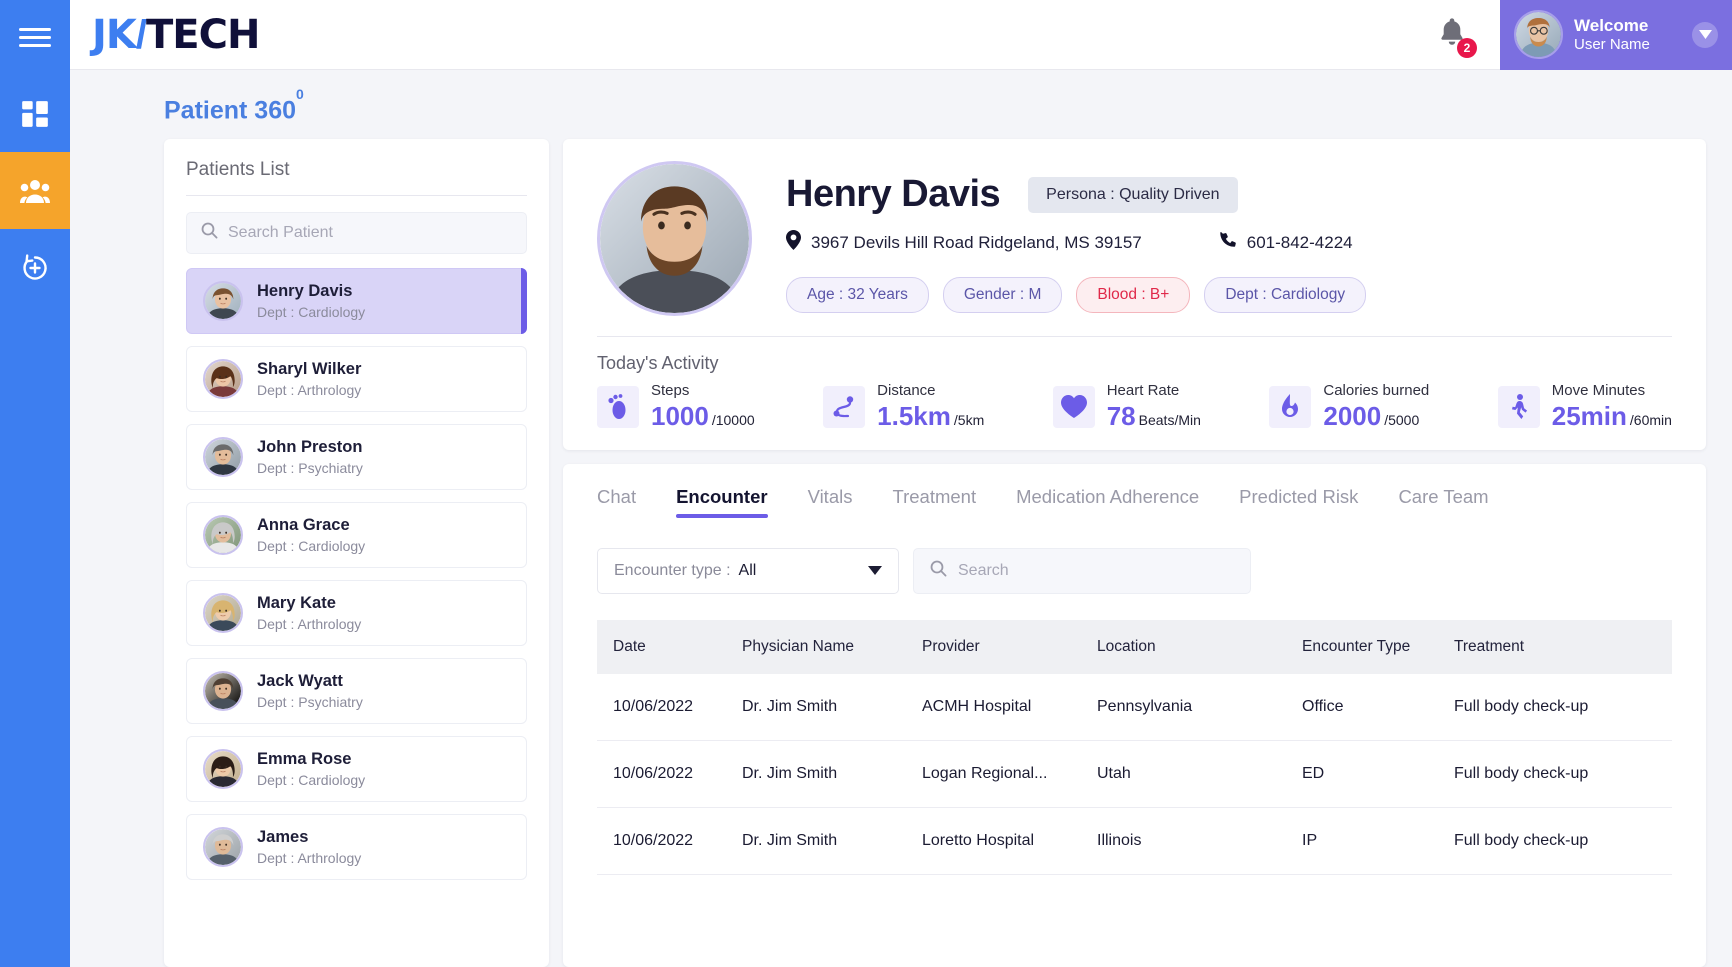  Describe the element at coordinates (1107, 502) in the screenshot. I see `tab-medication-adherence: Medication Adherence` at that location.